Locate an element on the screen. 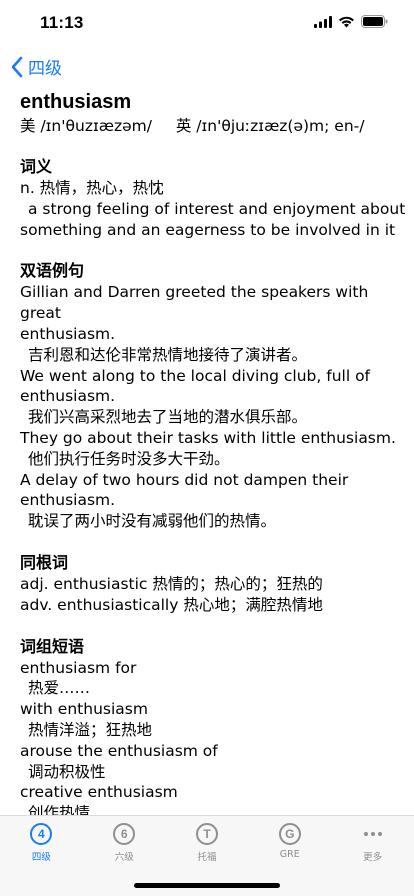 This screenshot has height=896, width=414. text-line: n. 热情，热心，热忱 is located at coordinates (92, 188).